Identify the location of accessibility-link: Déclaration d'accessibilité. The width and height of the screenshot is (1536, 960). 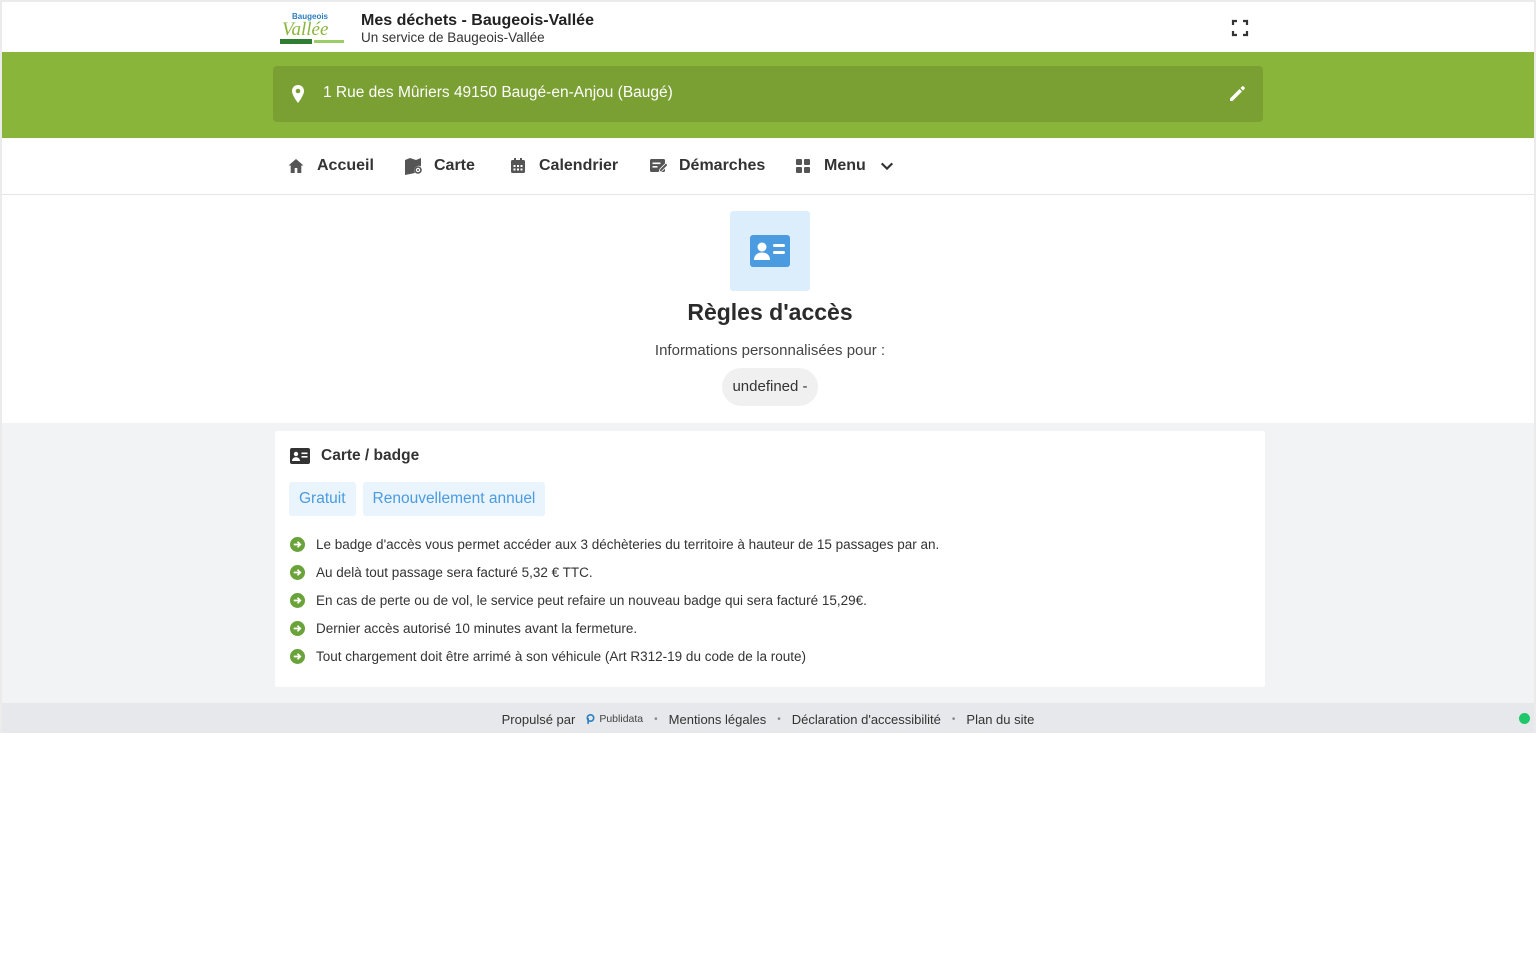
(866, 719).